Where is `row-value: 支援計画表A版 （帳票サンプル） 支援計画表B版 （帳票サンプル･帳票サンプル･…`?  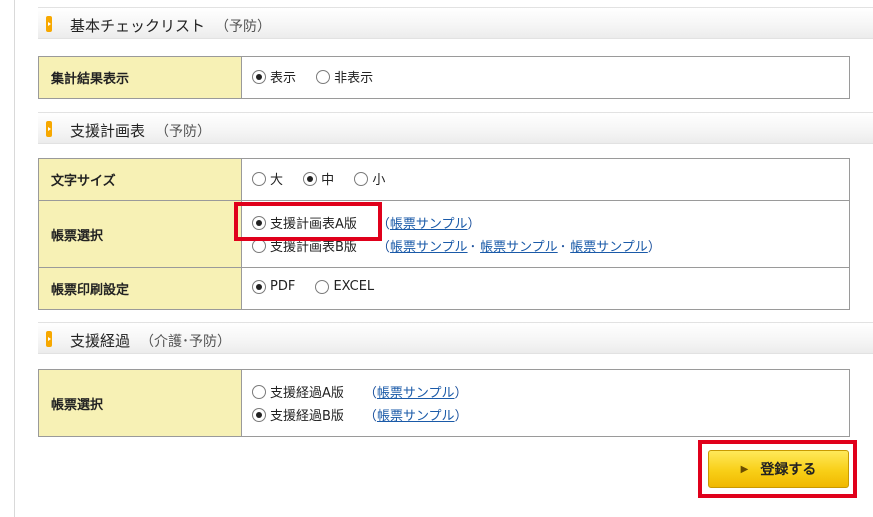
row-value: 支援計画表A版 （帳票サンプル） 支援計画表B版 （帳票サンプル･帳票サンプル･… is located at coordinates (545, 234).